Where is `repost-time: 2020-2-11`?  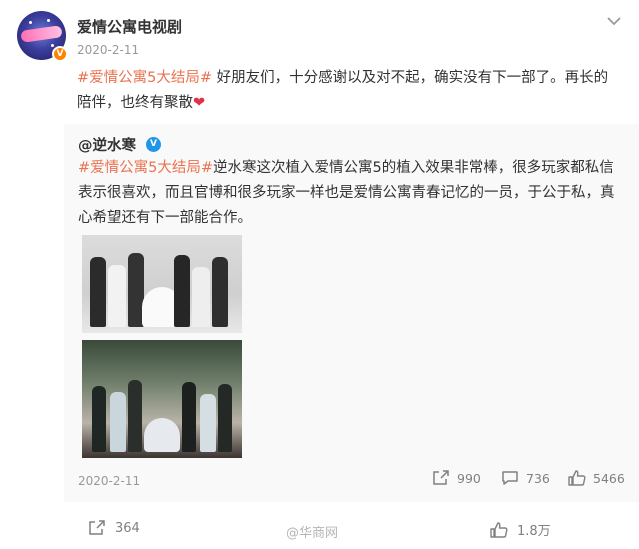
repost-time: 2020-2-11 is located at coordinates (109, 481).